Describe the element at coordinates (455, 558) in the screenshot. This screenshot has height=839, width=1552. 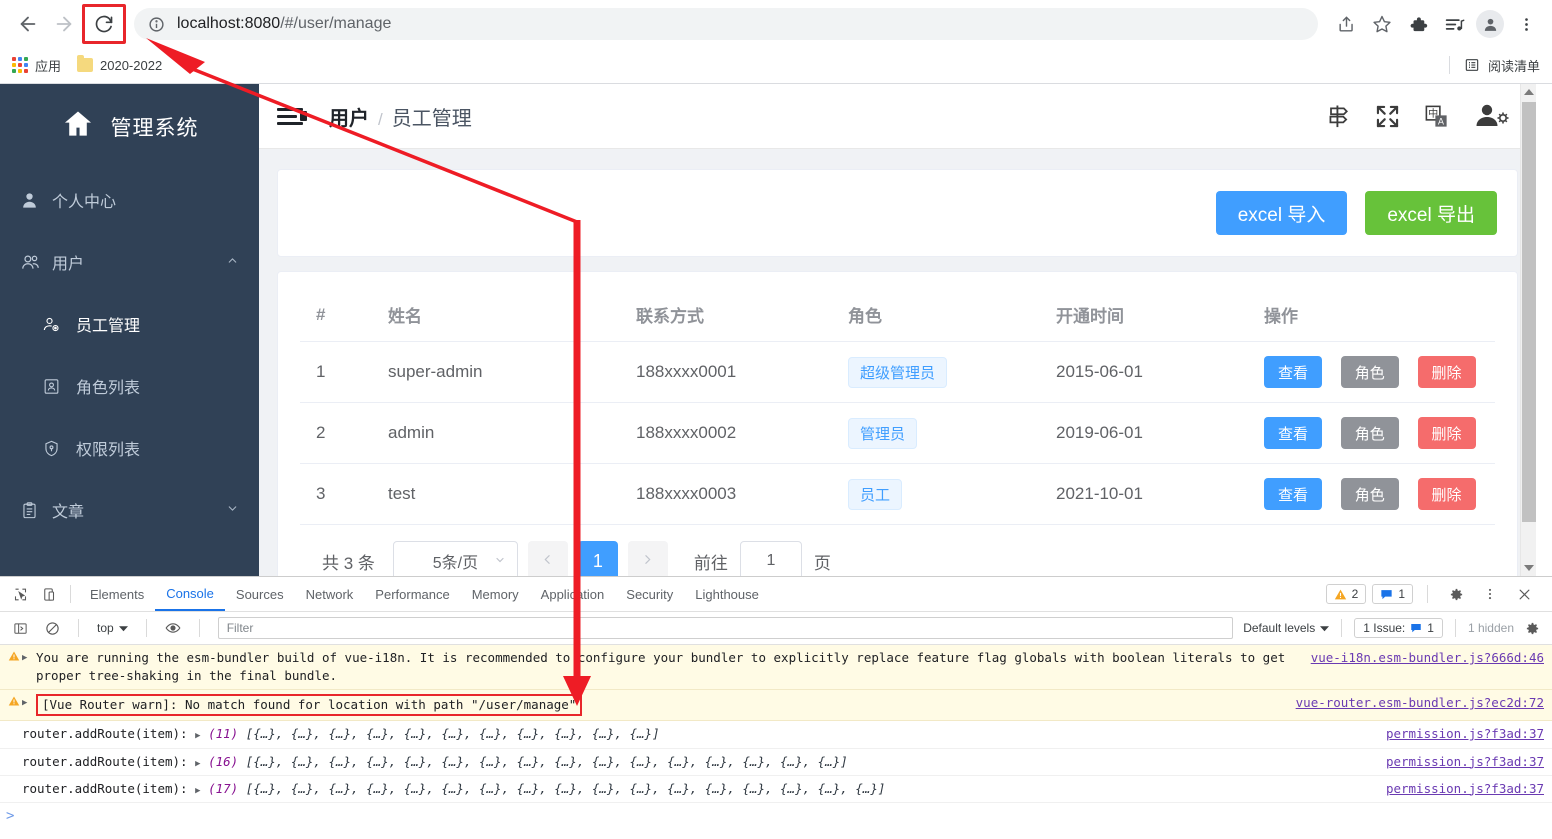
I see `page-size-select: 5条/页` at that location.